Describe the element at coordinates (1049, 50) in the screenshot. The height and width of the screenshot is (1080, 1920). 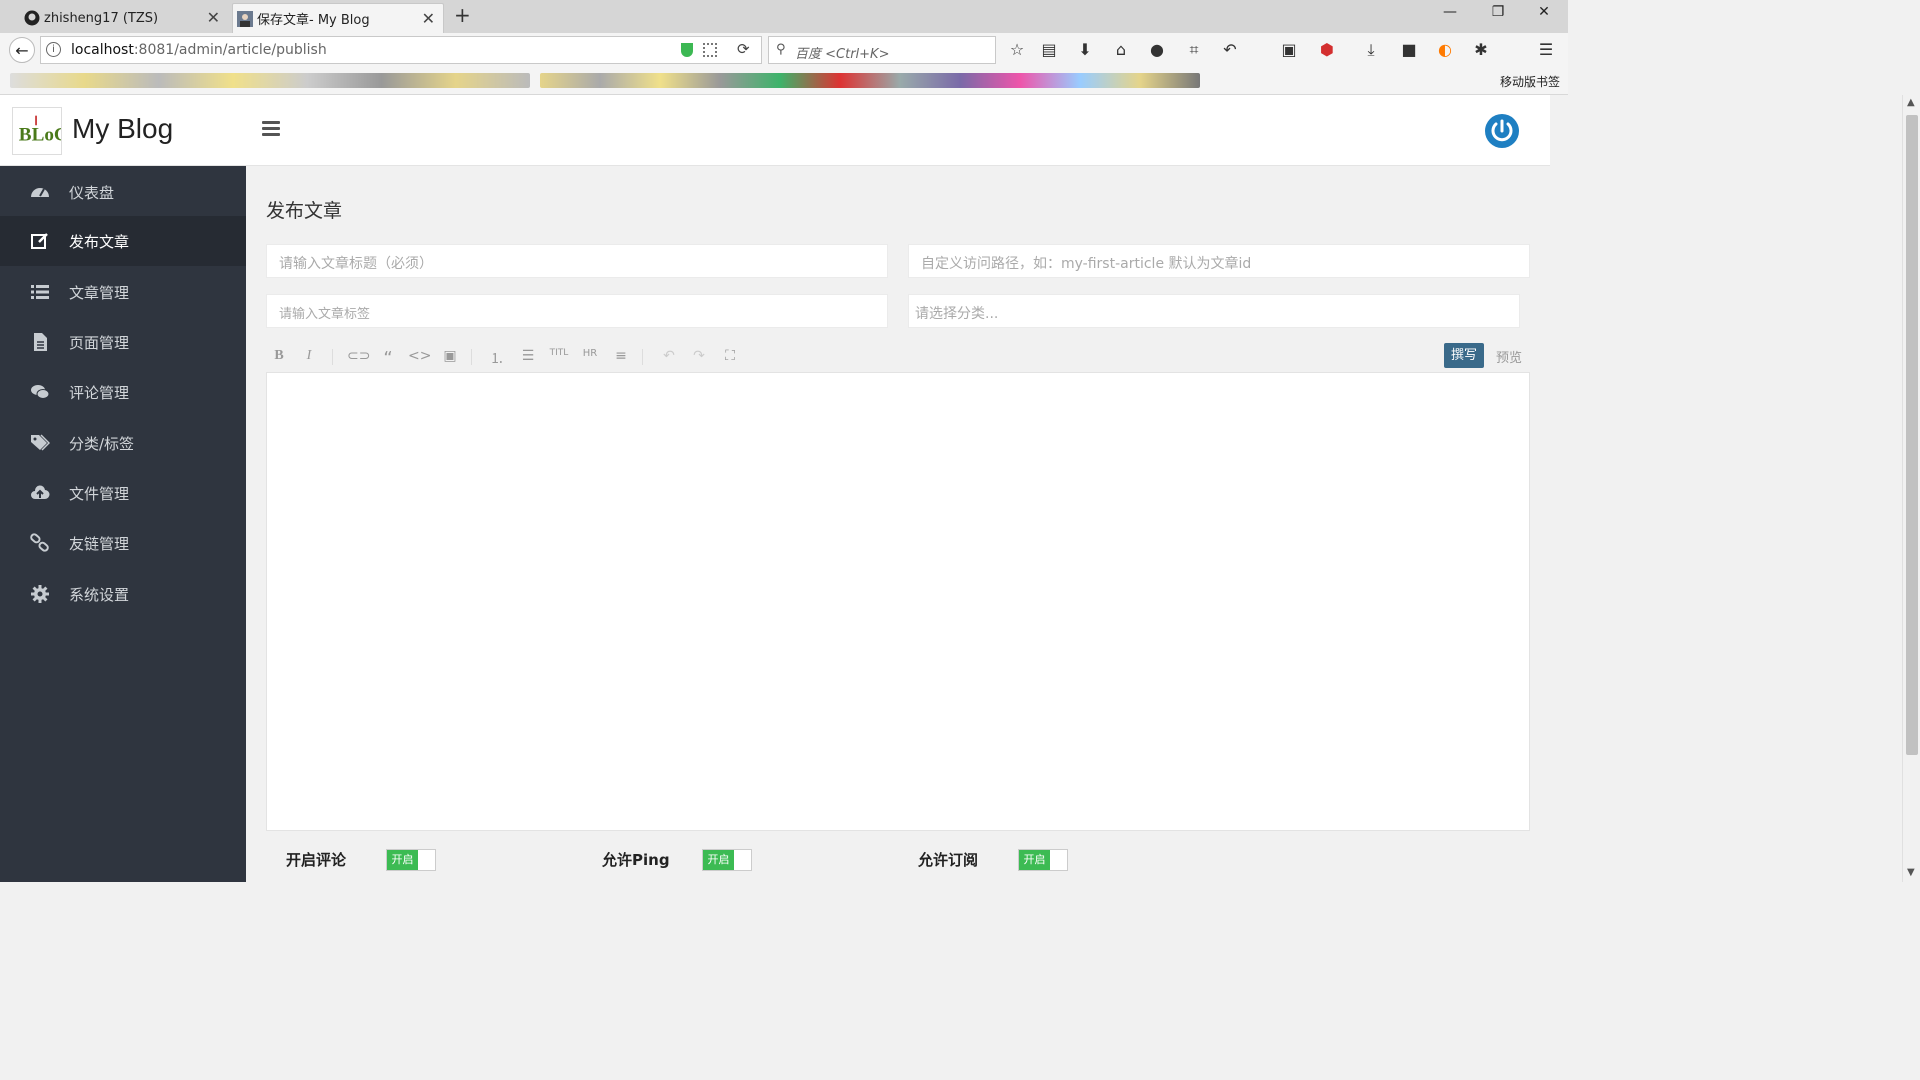
I see `clipboard-icon: ▤` at that location.